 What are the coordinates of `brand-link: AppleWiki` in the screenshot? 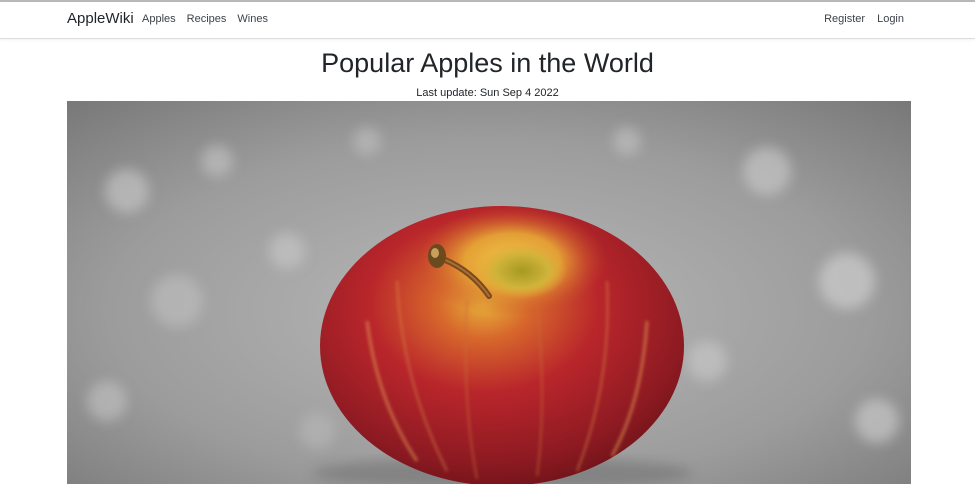 It's located at (100, 18).